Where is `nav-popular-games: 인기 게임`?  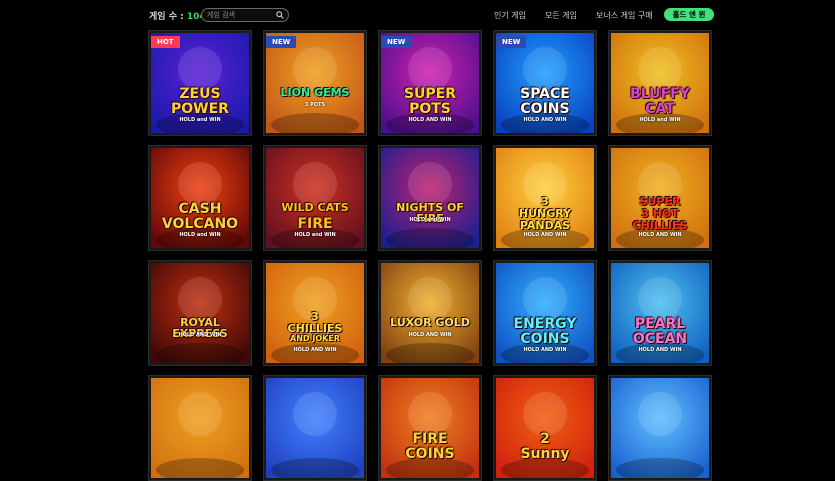 nav-popular-games: 인기 게임 is located at coordinates (510, 15).